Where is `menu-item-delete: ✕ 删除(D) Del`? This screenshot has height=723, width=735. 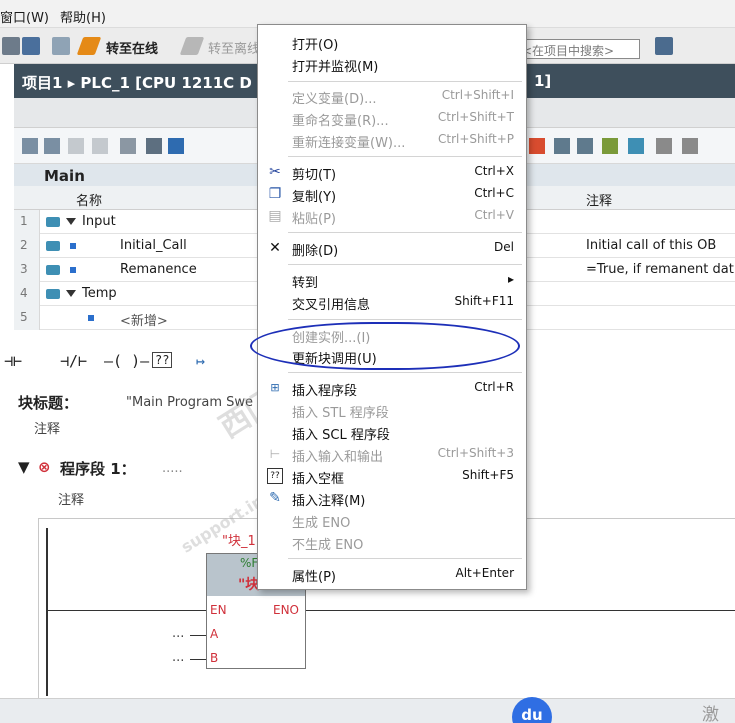
menu-item-delete: ✕ 删除(D) Del is located at coordinates (392, 248).